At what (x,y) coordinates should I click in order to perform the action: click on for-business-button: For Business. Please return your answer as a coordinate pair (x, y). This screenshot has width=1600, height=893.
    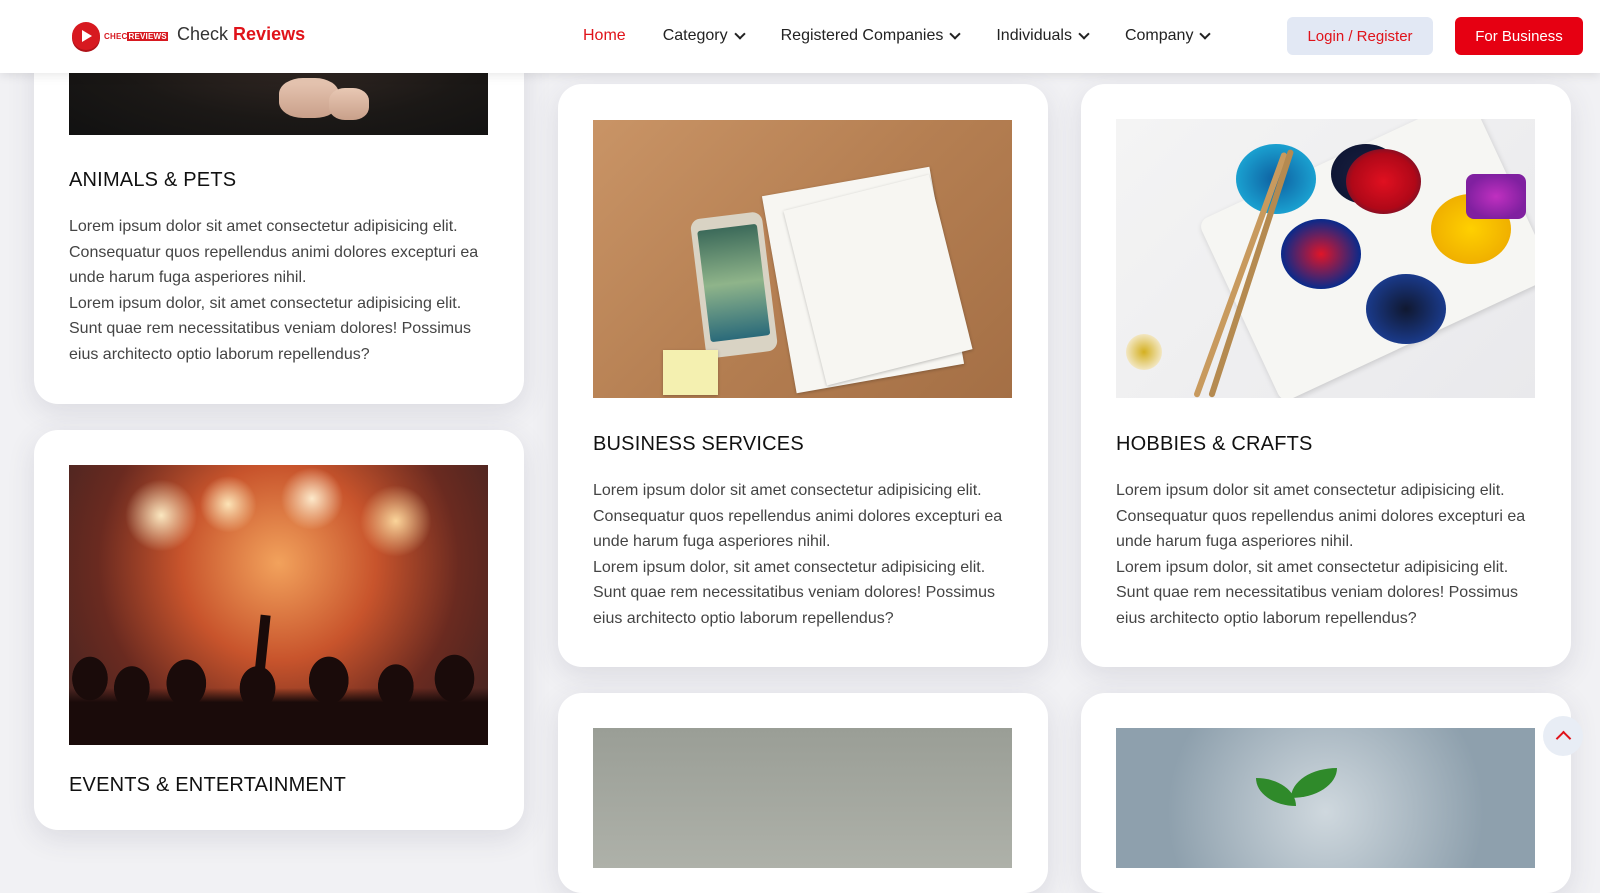
    Looking at the image, I should click on (1519, 36).